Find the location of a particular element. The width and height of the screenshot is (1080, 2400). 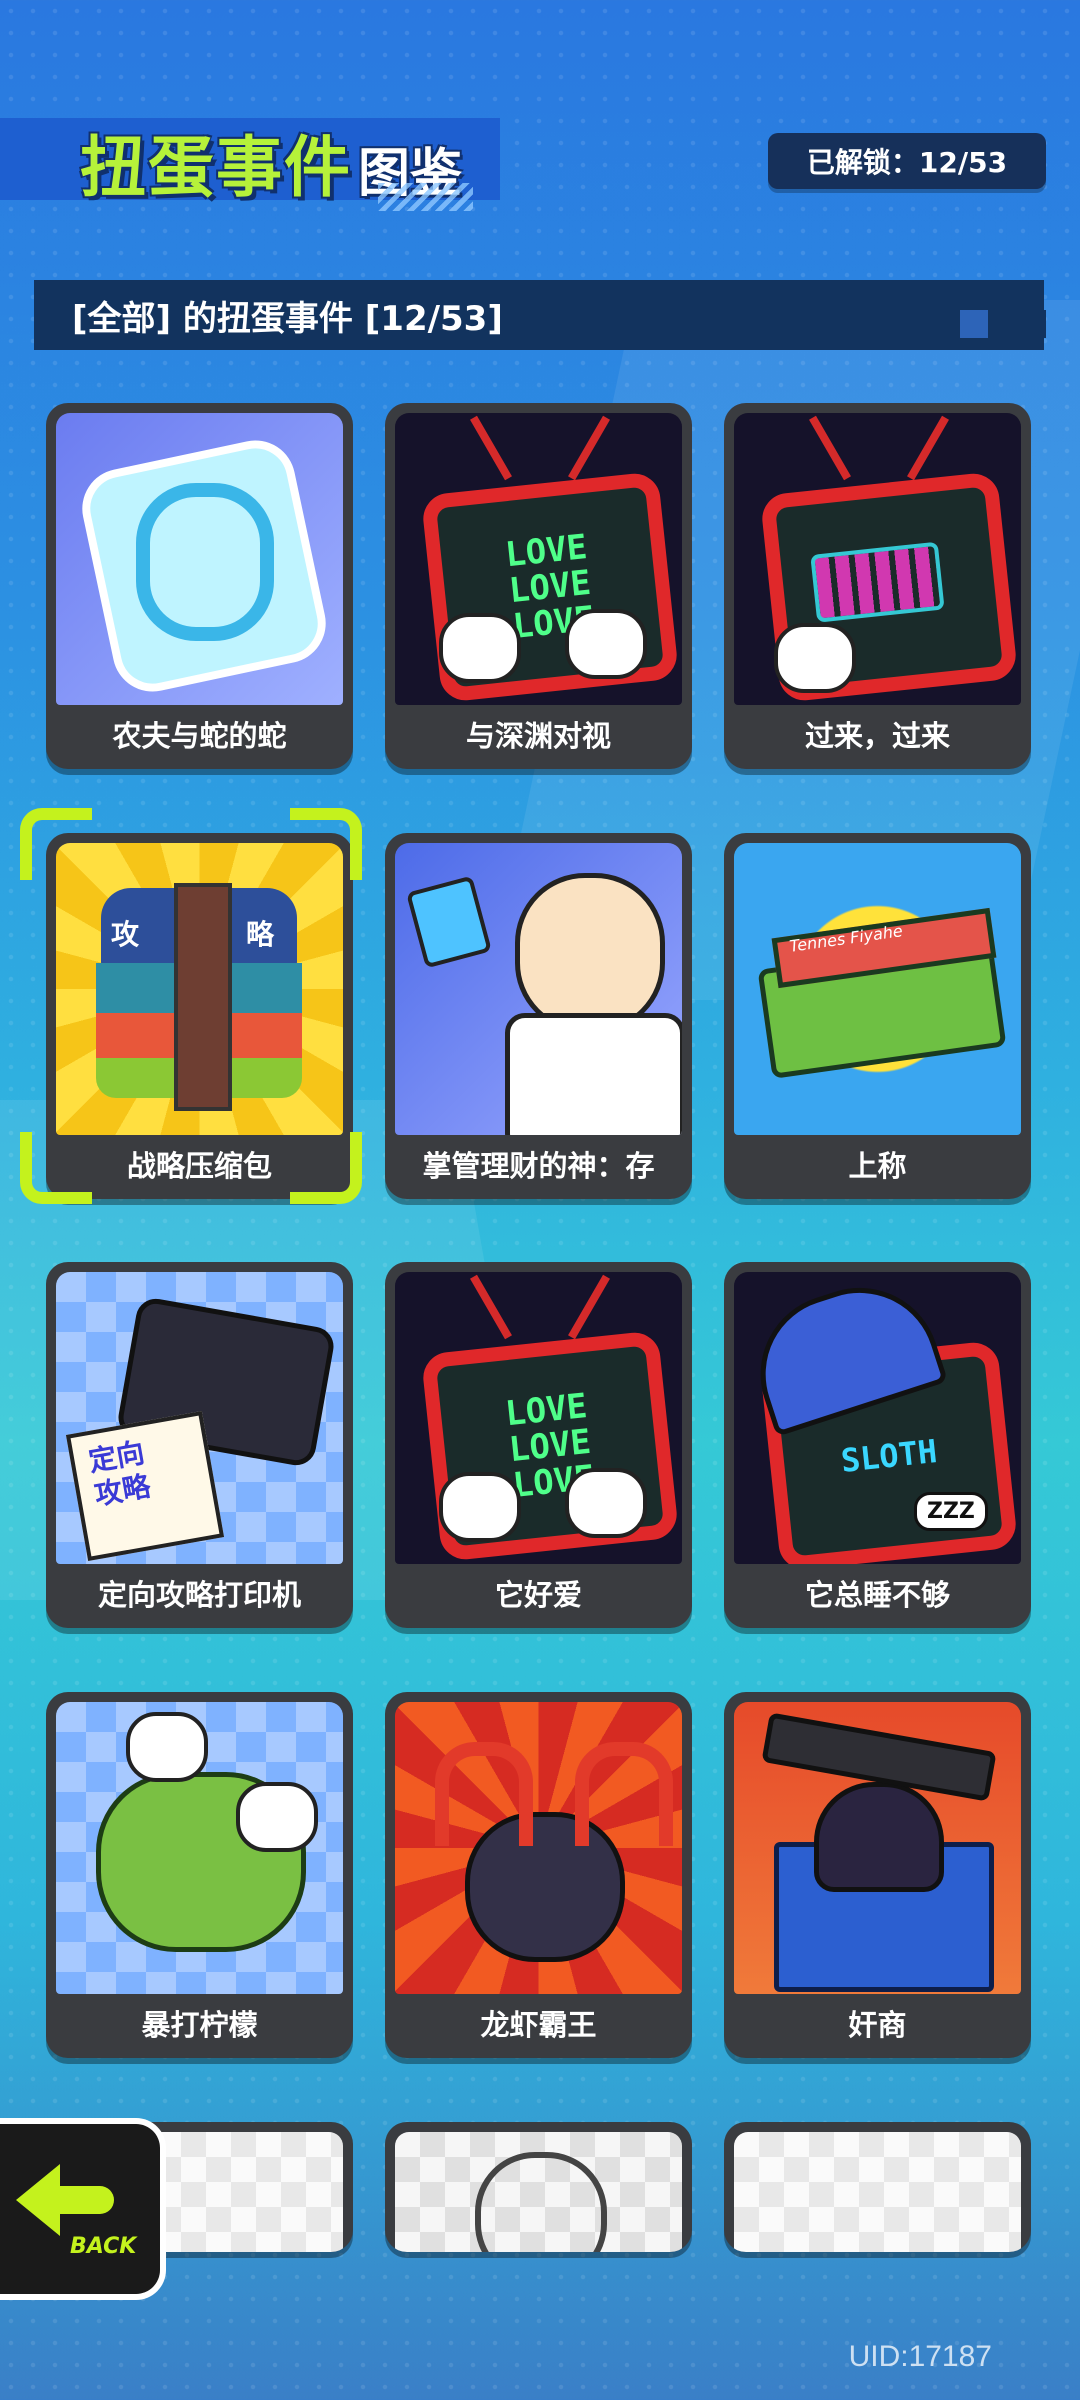

card-label: 它总睡不够 is located at coordinates (877, 1595).